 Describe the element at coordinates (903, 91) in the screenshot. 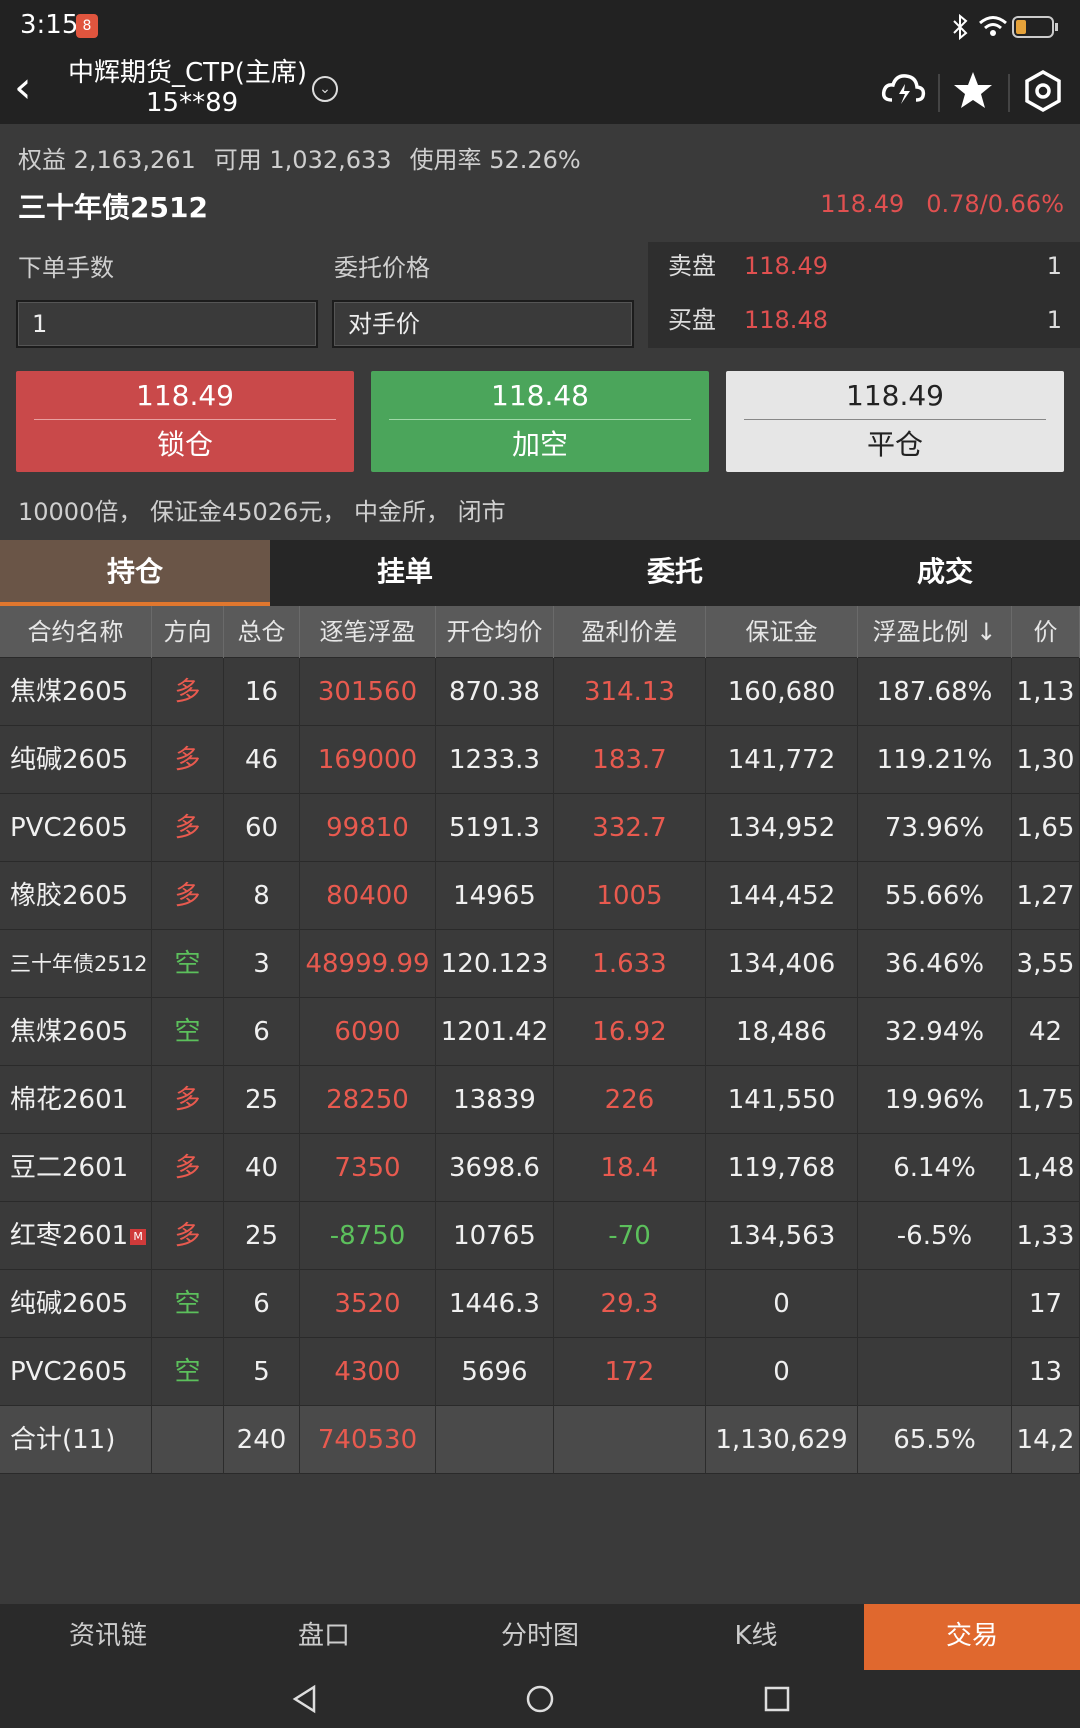

I see `cloud-sync-icon` at that location.